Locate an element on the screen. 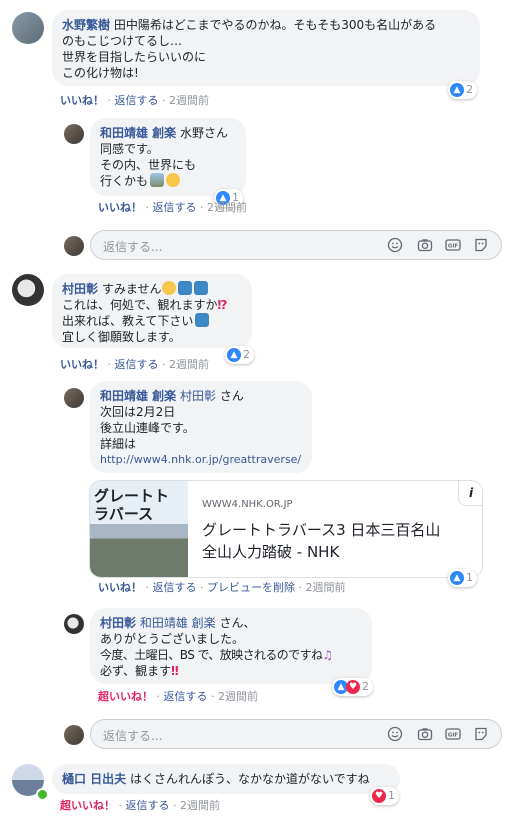 This screenshot has width=515, height=820. link-title: 全山人力踏破 - NHK is located at coordinates (271, 552).